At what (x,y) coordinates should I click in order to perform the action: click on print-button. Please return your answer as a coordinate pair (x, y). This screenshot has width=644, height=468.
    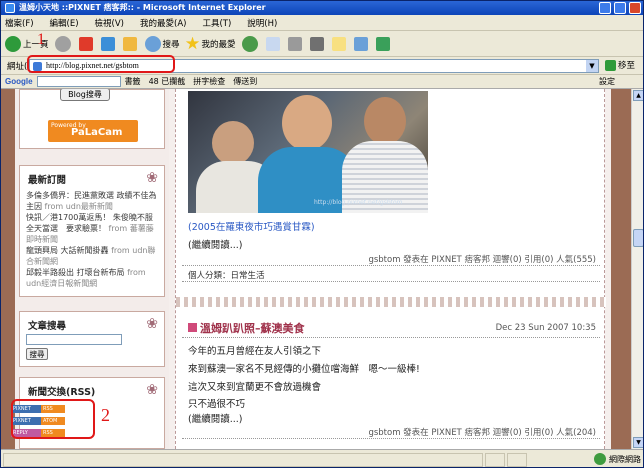
    Looking at the image, I should click on (295, 43).